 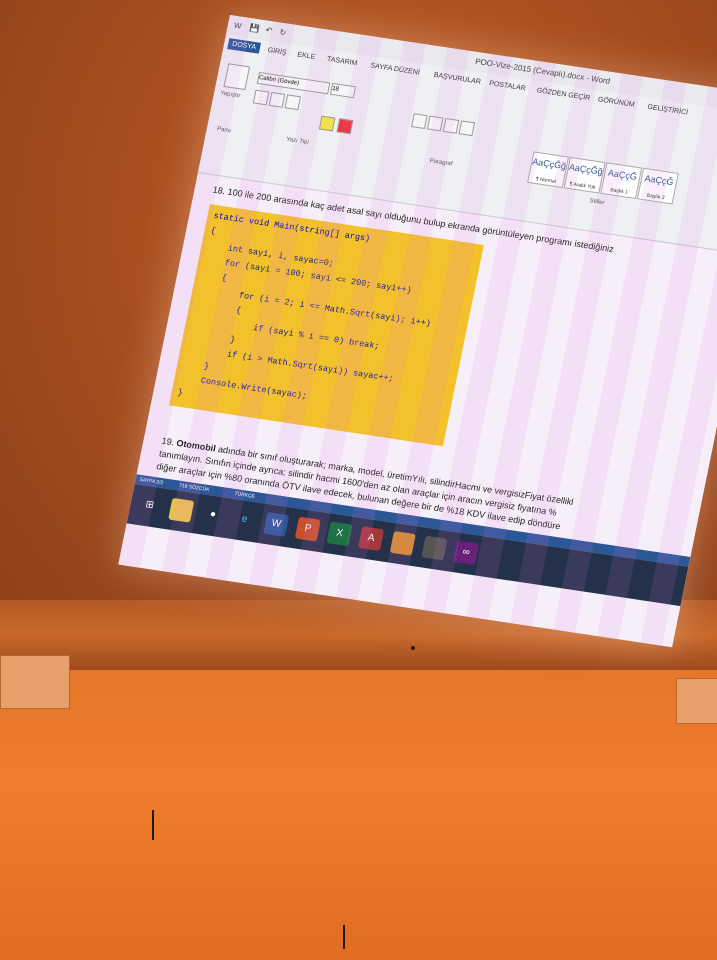 I want to click on style-normal: AaÇçĞğ ¶ Normal, so click(x=548, y=170).